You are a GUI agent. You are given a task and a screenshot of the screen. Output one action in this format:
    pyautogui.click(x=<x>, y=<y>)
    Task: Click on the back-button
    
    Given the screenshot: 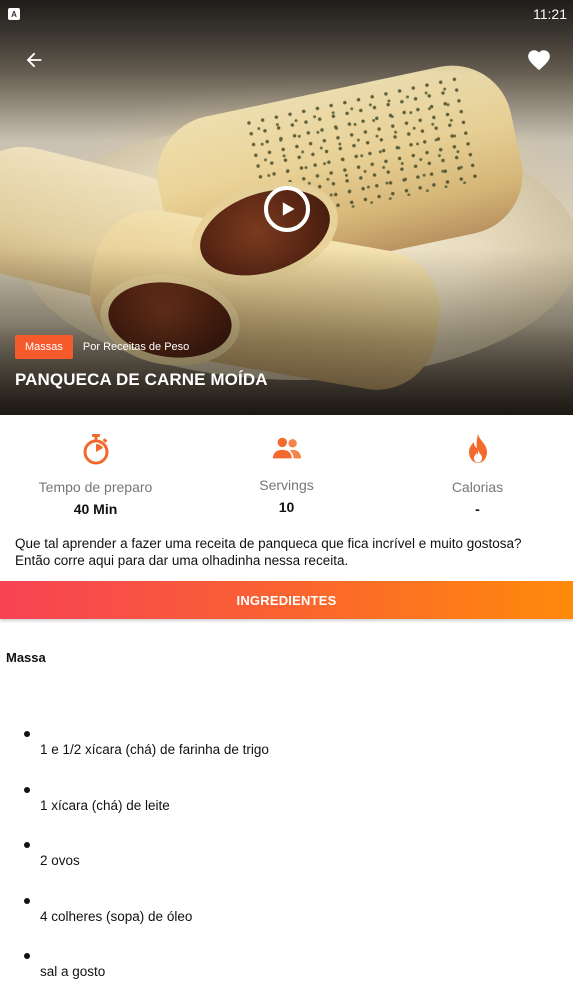 What is the action you would take?
    pyautogui.click(x=34, y=60)
    